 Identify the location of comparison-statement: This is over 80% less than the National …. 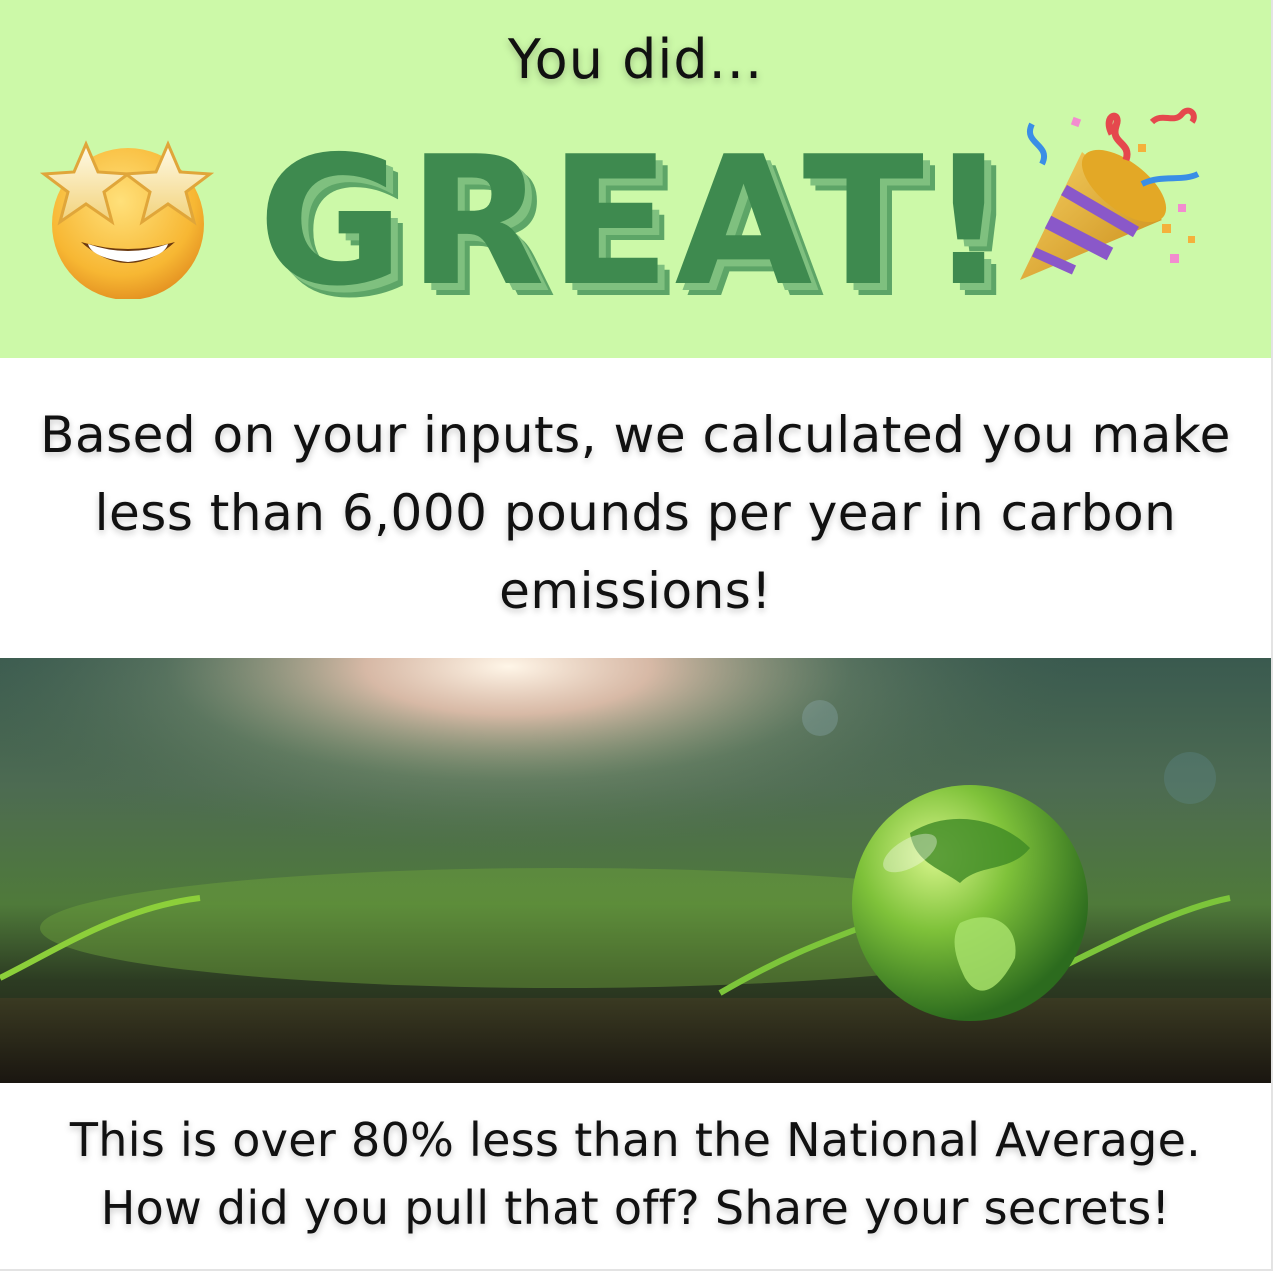
(635, 1174).